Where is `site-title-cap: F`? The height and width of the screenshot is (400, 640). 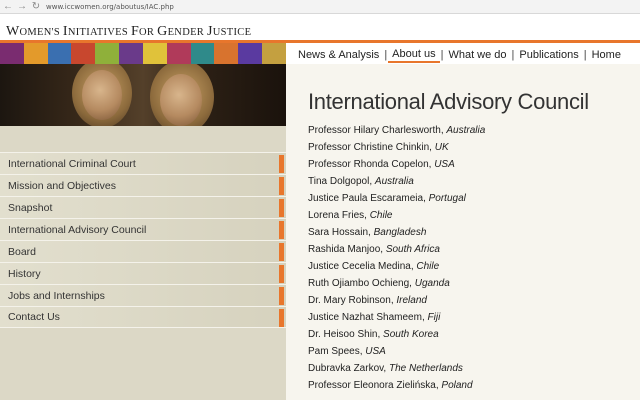 site-title-cap: F is located at coordinates (135, 31).